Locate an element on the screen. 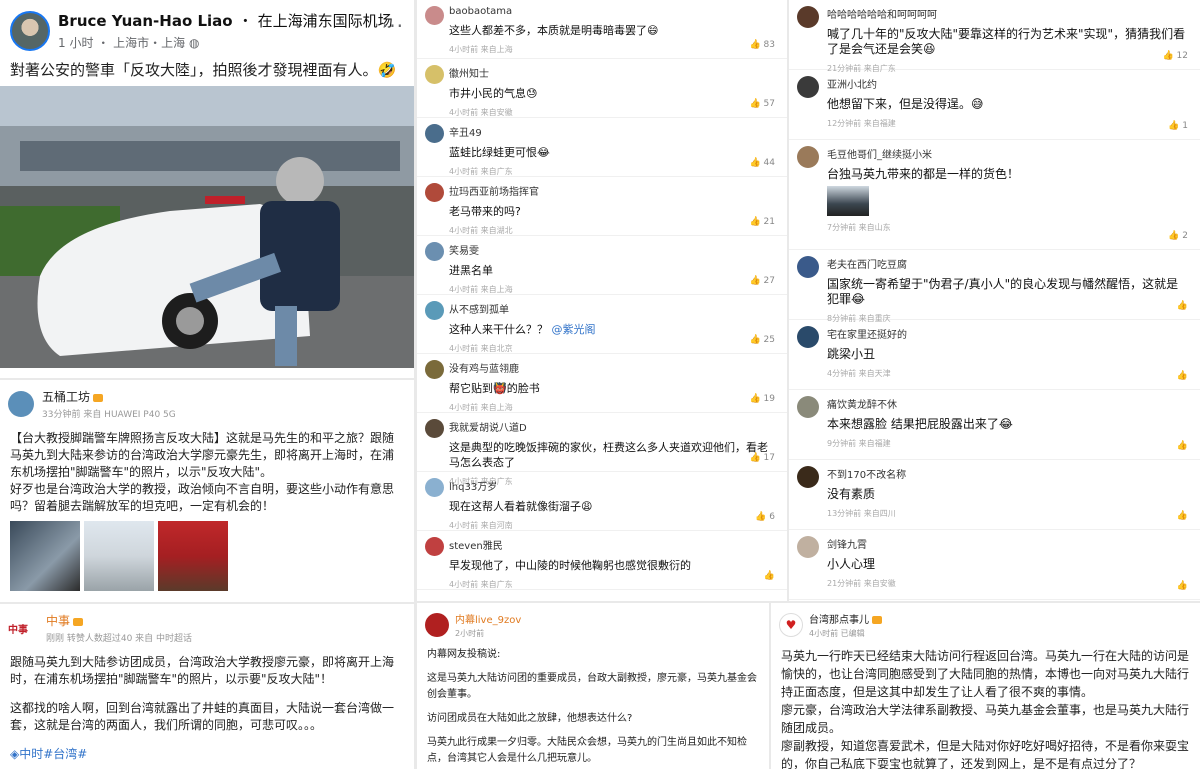 The width and height of the screenshot is (1200, 769). comment-text: 早发现他了，中山陵的时候他鞠躬也感觉很敷衍的 is located at coordinates (570, 565).